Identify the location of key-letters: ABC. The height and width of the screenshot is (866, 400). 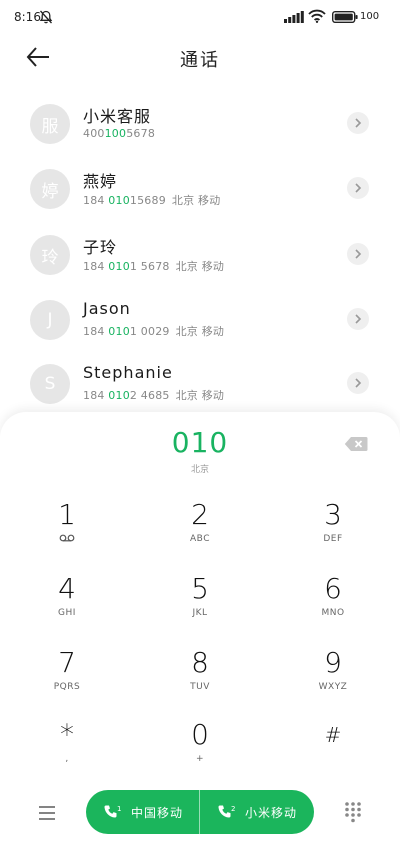
(200, 539).